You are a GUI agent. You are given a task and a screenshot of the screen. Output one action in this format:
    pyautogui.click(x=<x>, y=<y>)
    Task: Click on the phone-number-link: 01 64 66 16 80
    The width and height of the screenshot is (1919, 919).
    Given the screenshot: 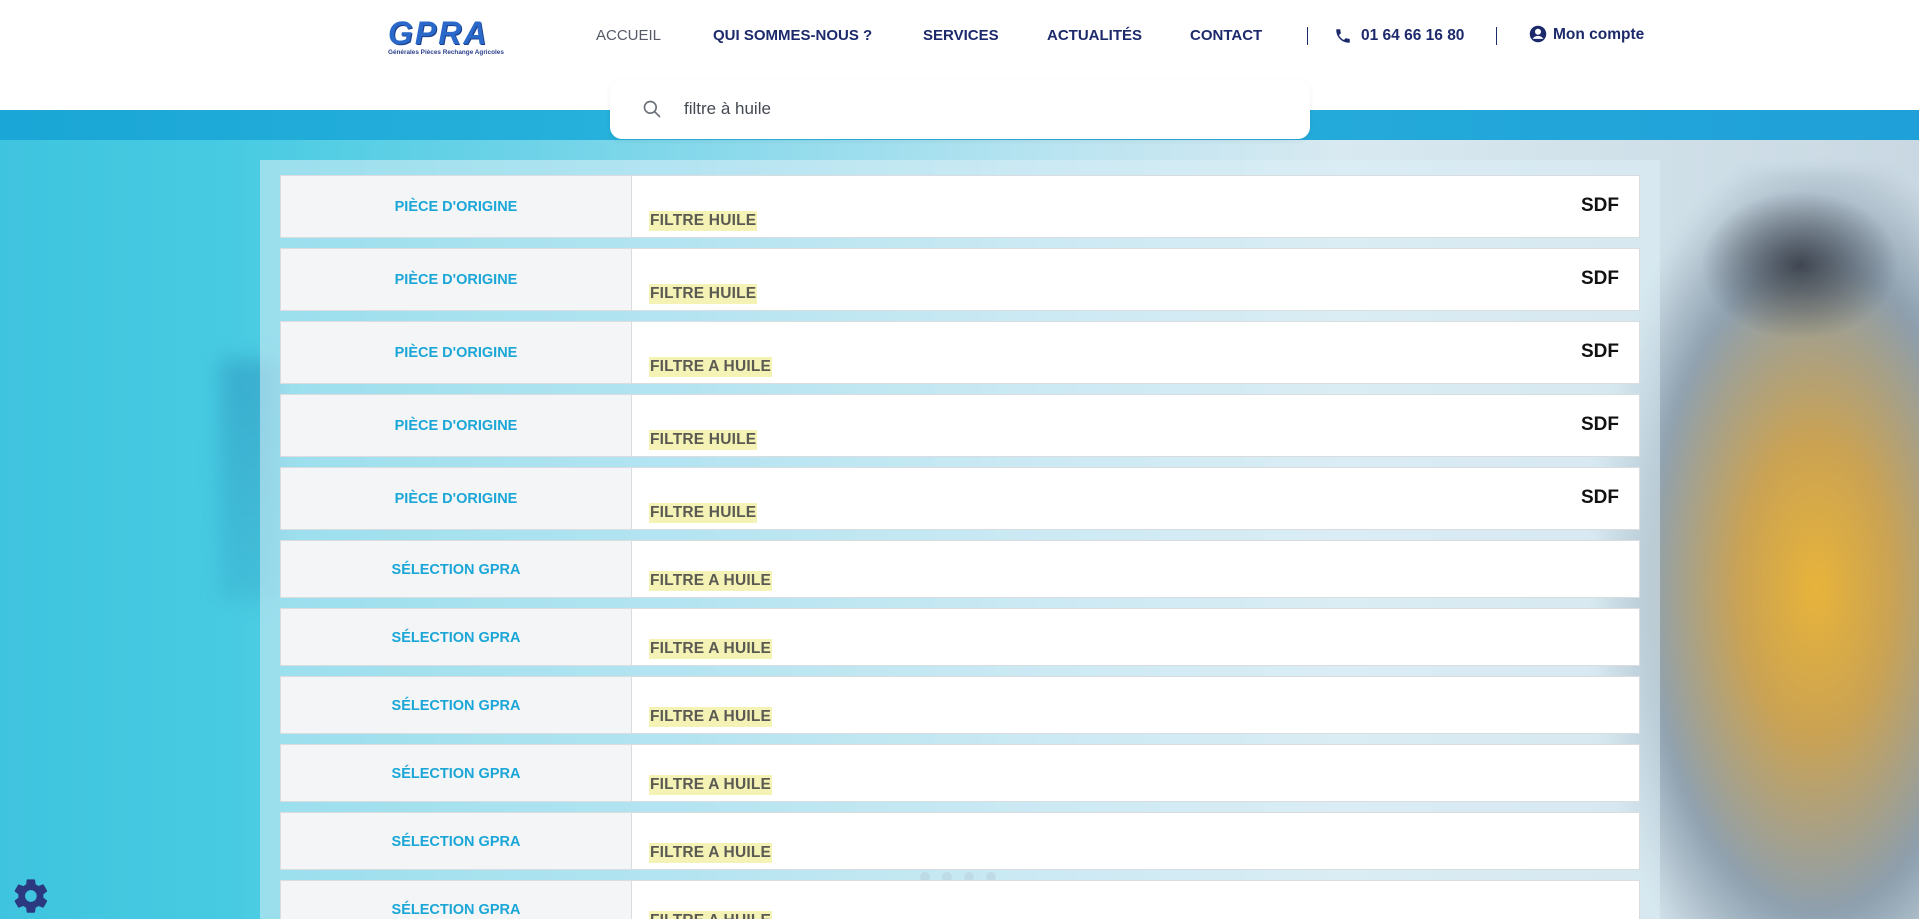 What is the action you would take?
    pyautogui.click(x=1412, y=36)
    